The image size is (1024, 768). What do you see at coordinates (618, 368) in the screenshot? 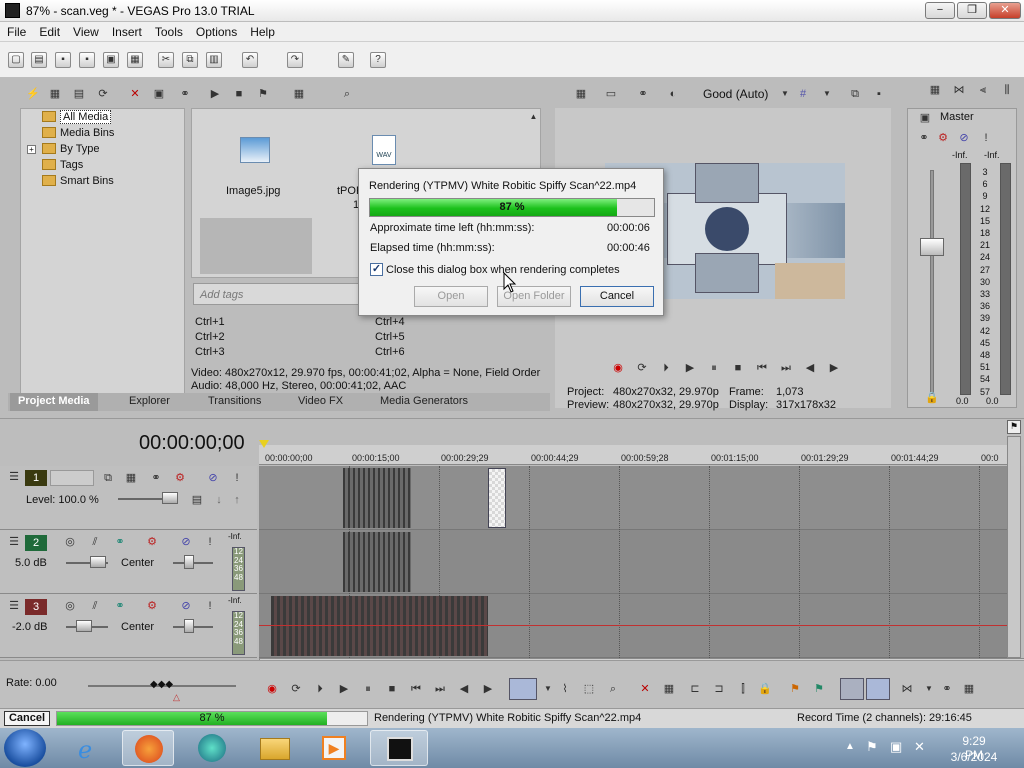
I see `record-icon: ◉` at bounding box center [618, 368].